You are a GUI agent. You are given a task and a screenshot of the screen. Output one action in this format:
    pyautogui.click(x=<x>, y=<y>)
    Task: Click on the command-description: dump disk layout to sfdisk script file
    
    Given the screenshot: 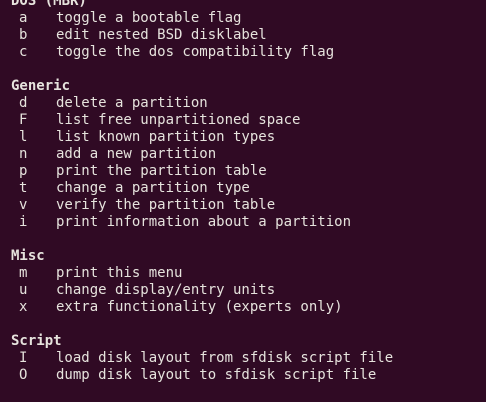 What is the action you would take?
    pyautogui.click(x=216, y=375)
    